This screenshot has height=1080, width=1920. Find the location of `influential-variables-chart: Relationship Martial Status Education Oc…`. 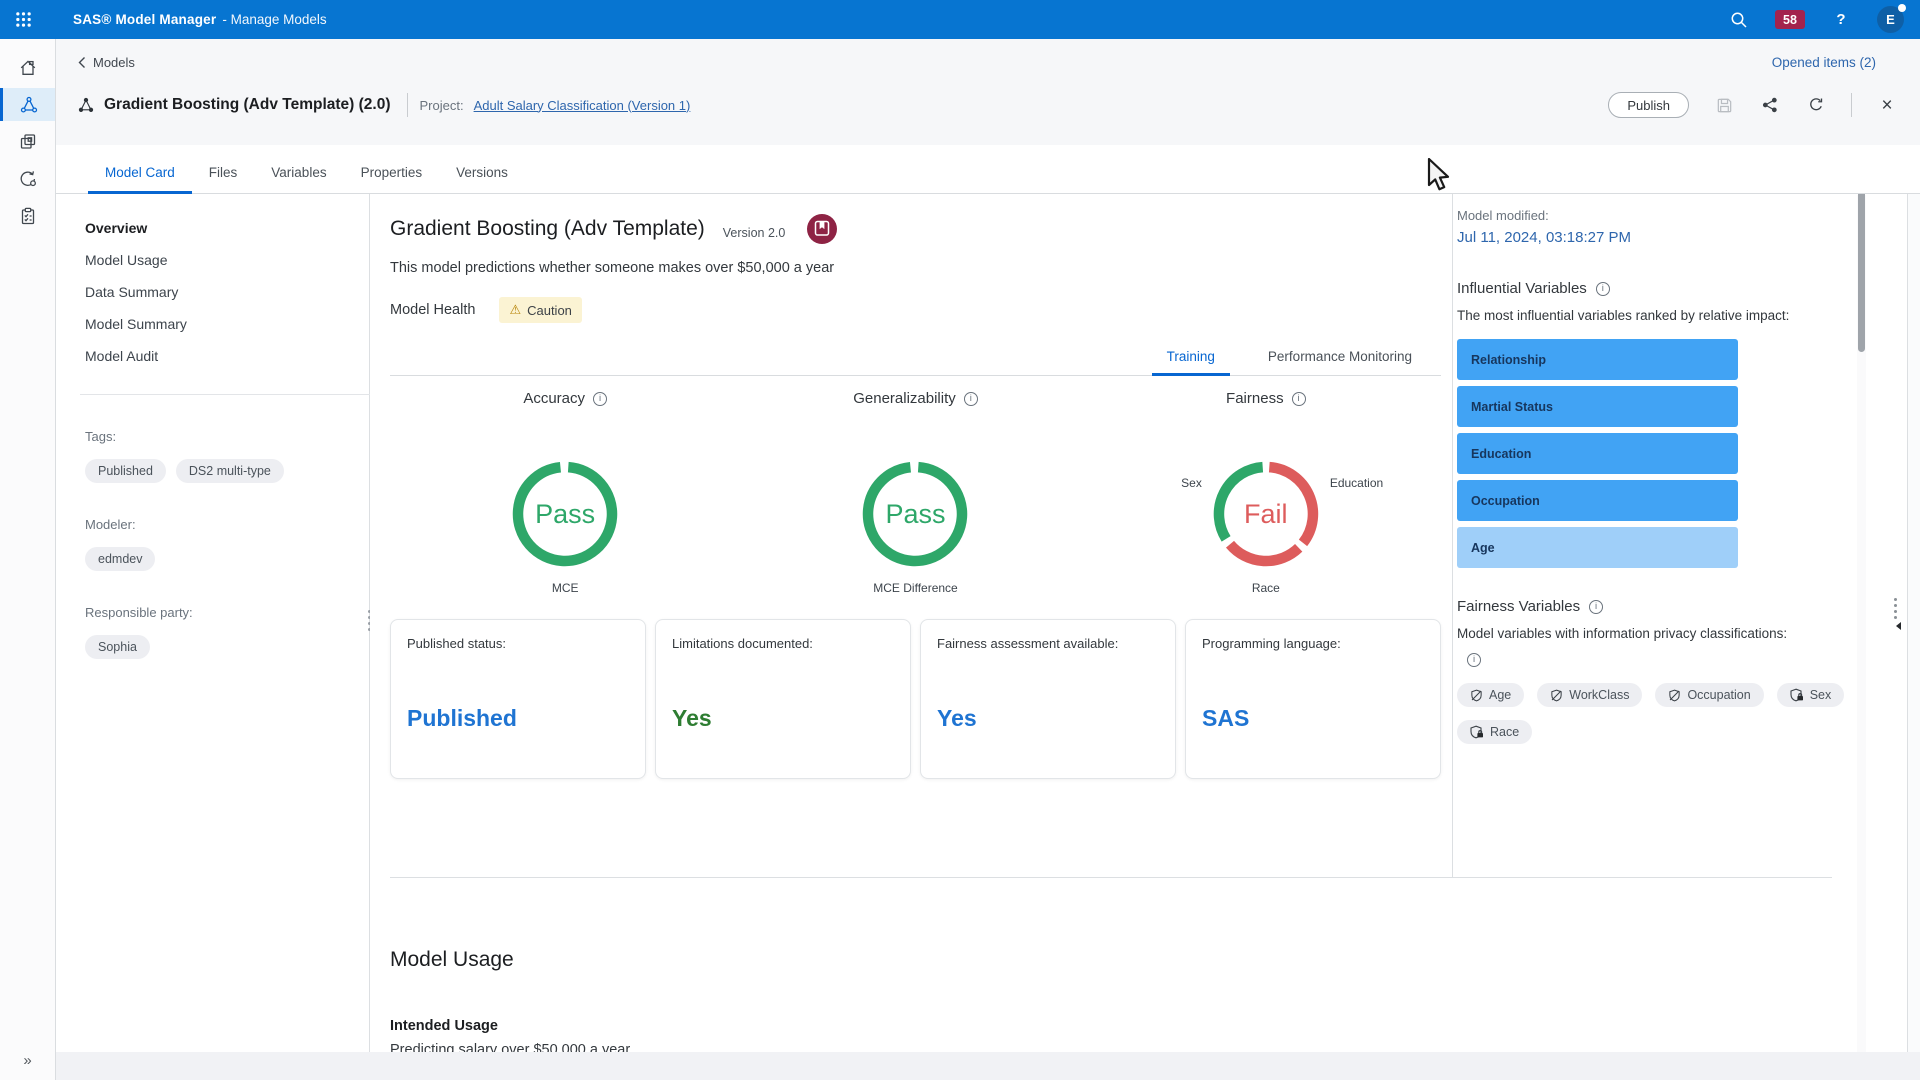

influential-variables-chart: Relationship Martial Status Education Oc… is located at coordinates (1656, 453).